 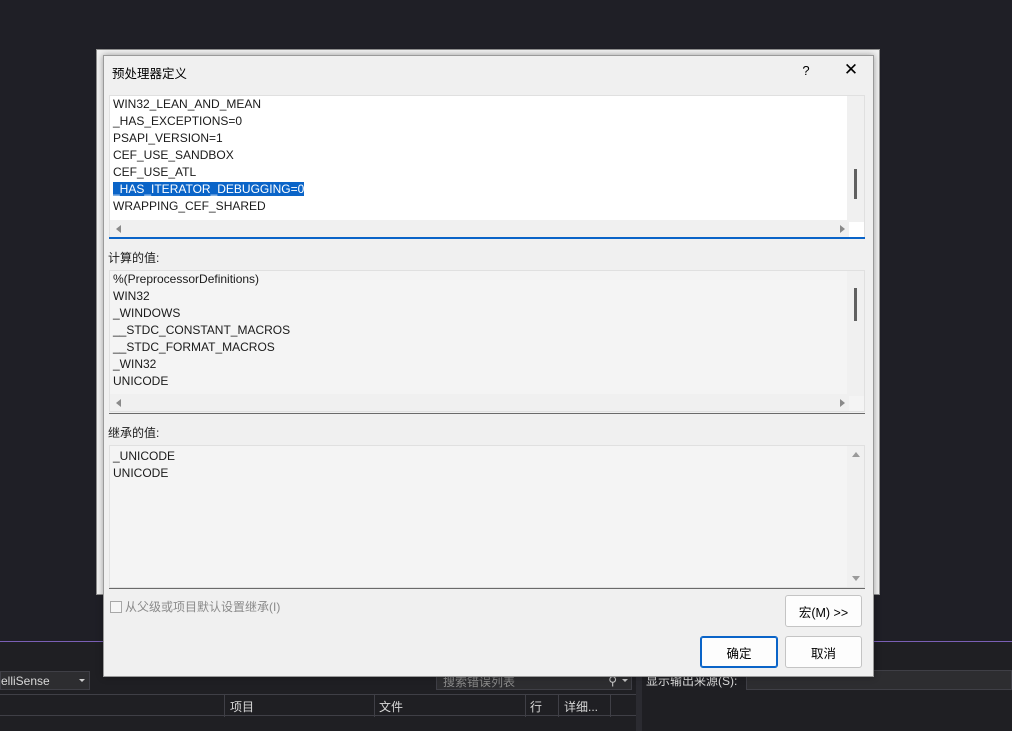 What do you see at coordinates (134, 258) in the screenshot?
I see `computed-values-label: 计算的值:` at bounding box center [134, 258].